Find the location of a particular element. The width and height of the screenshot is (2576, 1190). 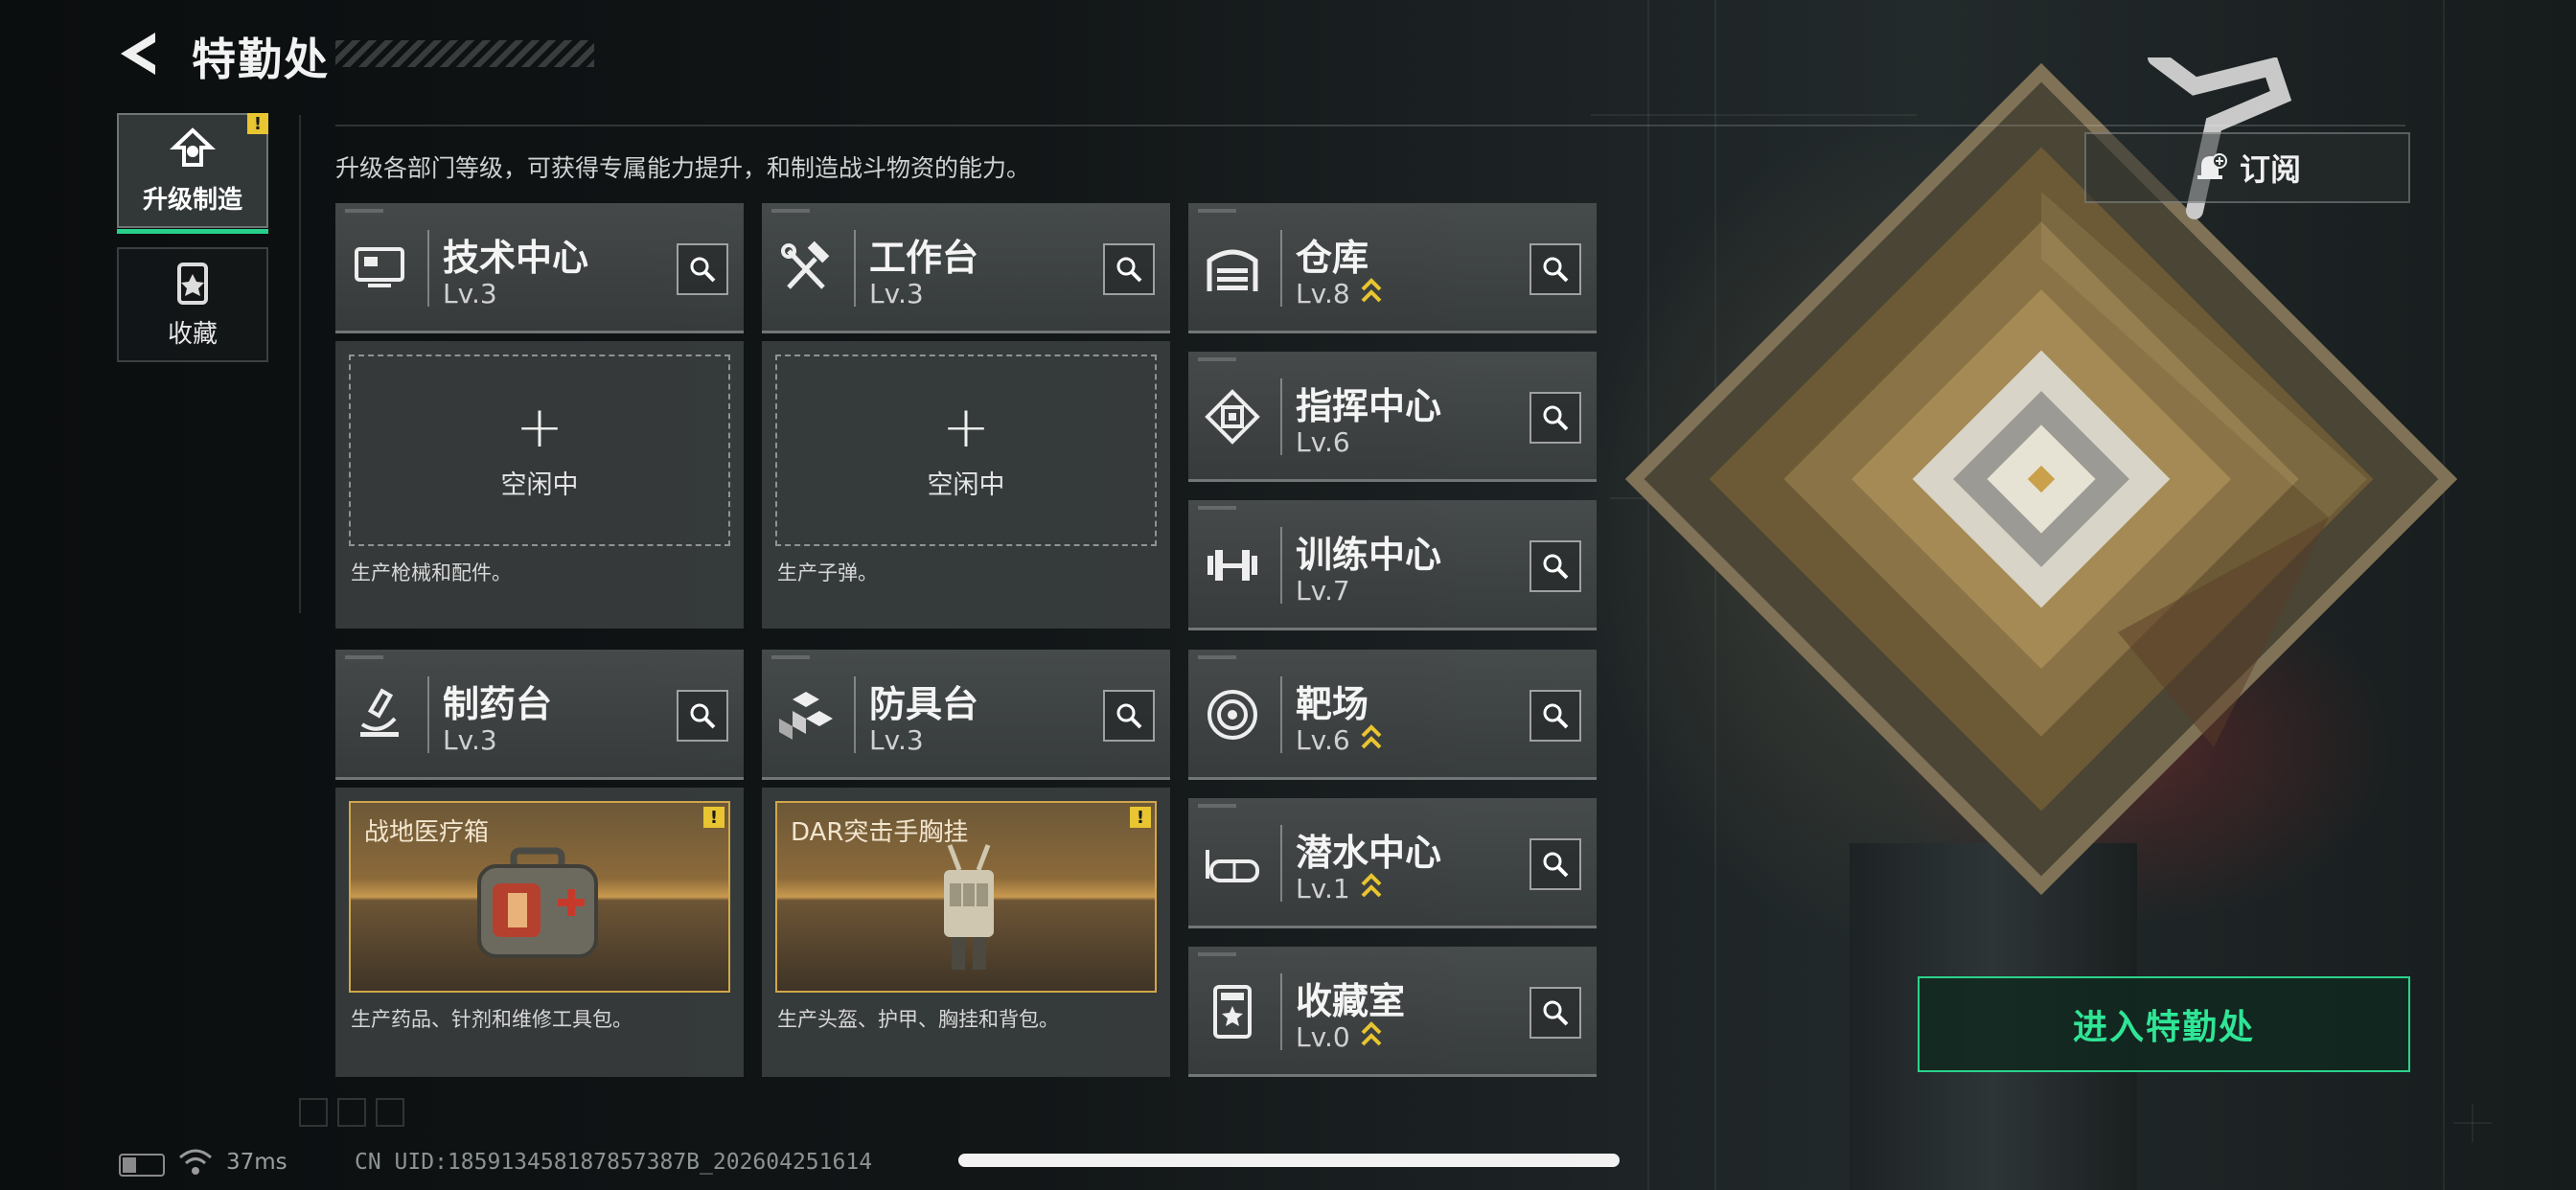

department-card-workbench: 工作台 Lv.3 is located at coordinates (966, 268).